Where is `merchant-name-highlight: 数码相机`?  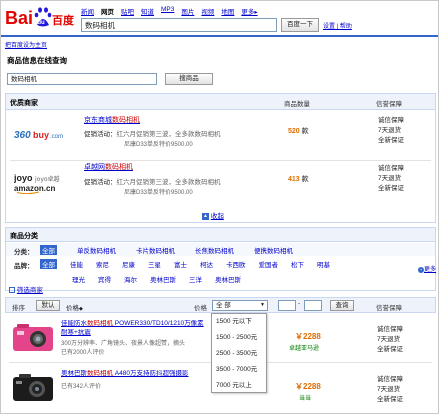
merchant-name-highlight: 数码相机 is located at coordinates (126, 120).